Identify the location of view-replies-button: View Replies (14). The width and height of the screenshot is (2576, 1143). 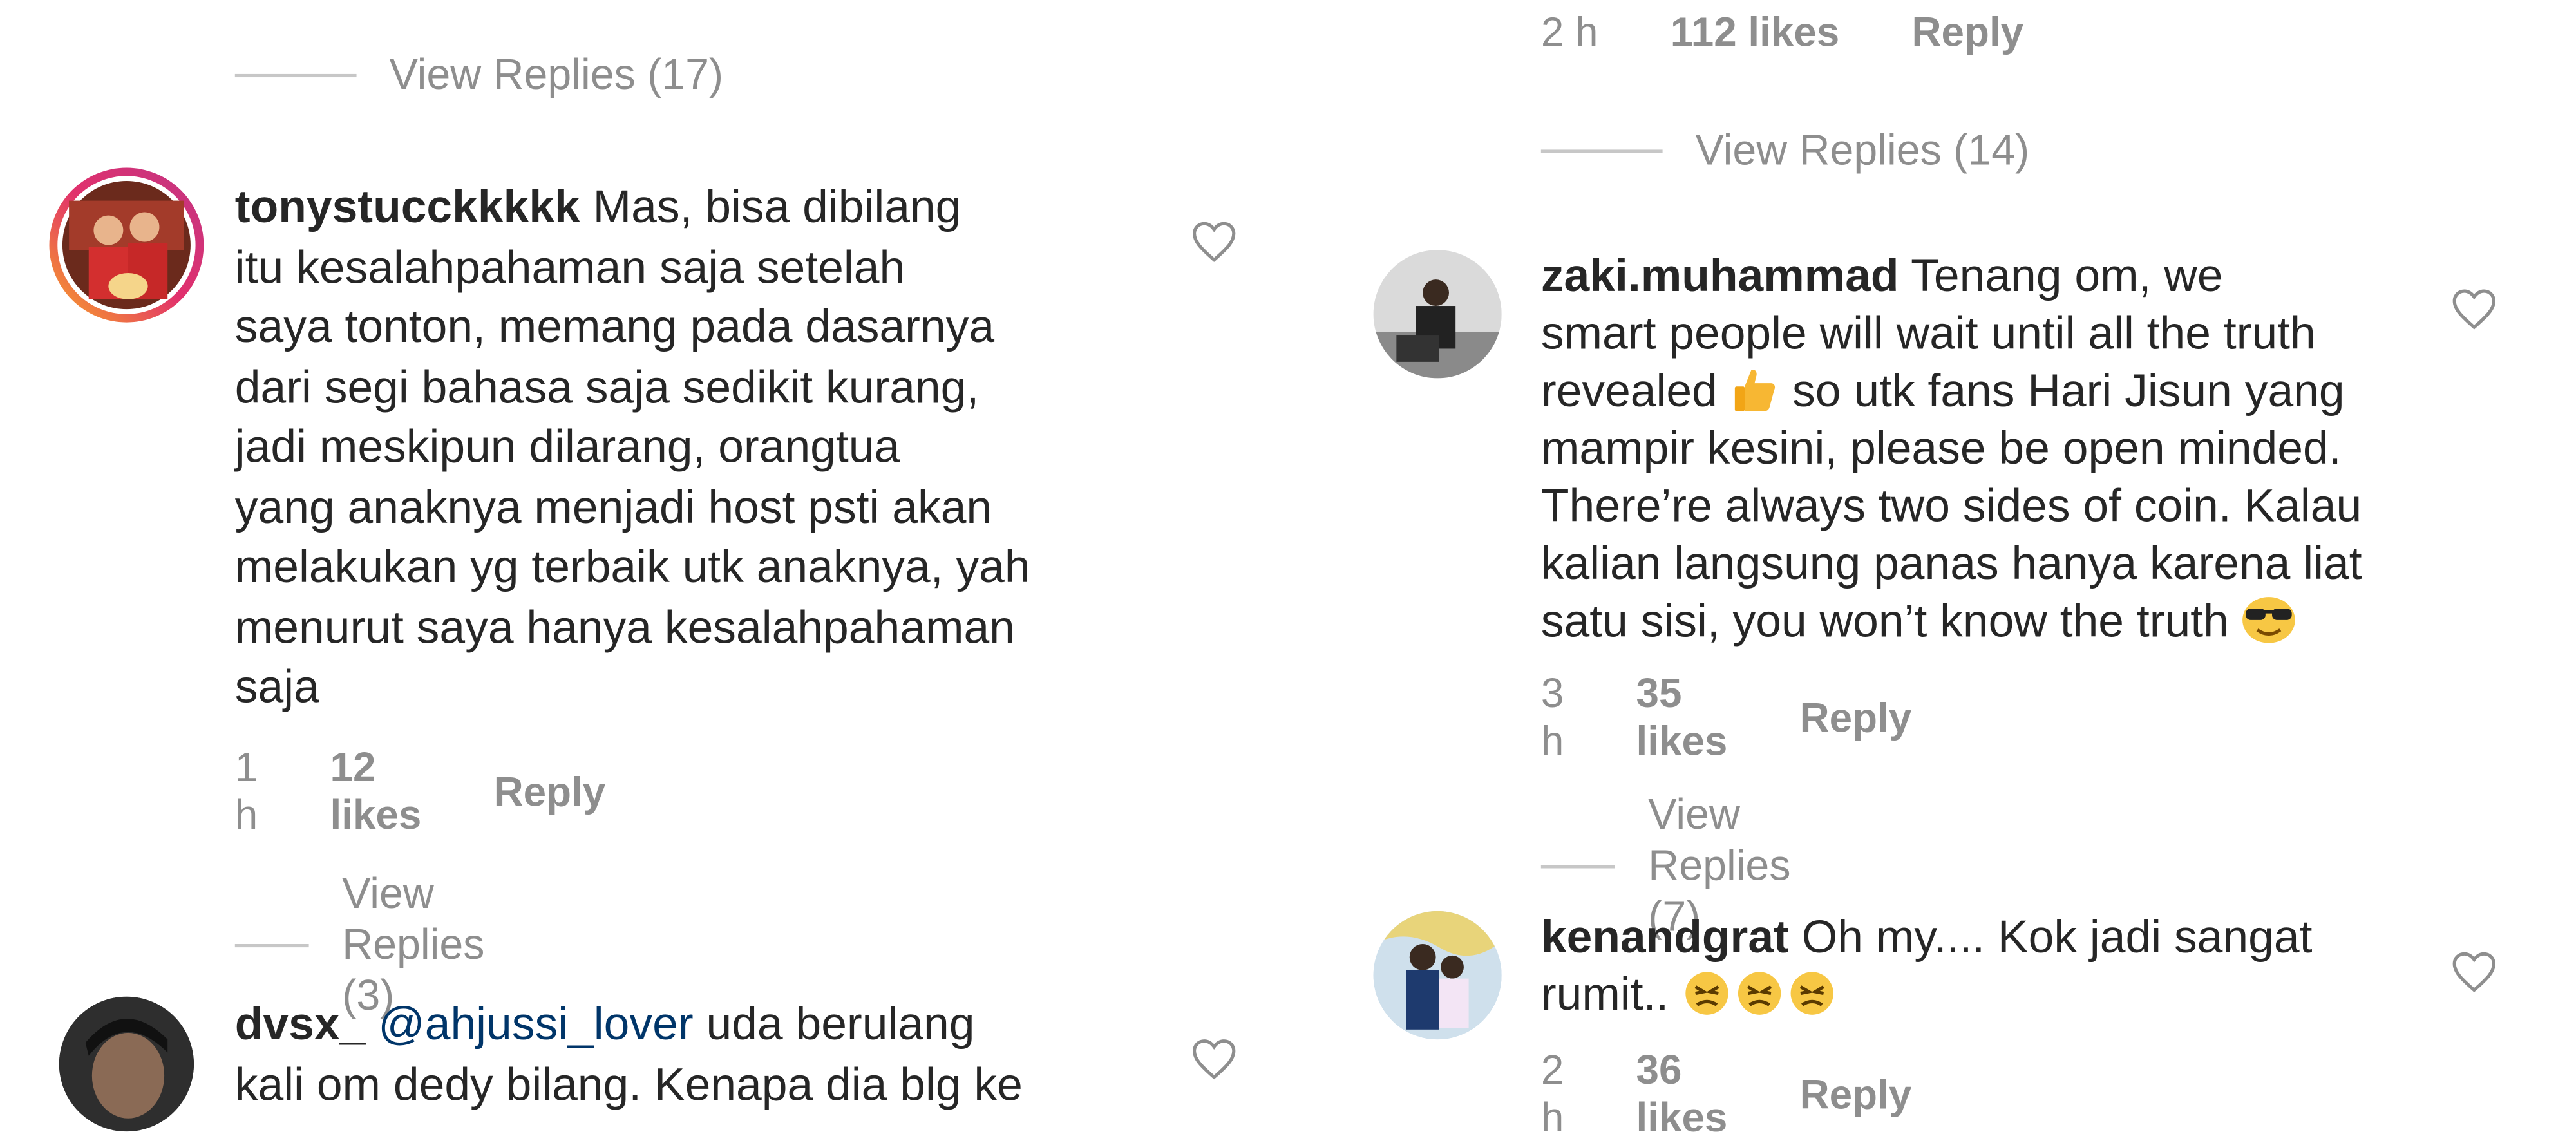
(1785, 150).